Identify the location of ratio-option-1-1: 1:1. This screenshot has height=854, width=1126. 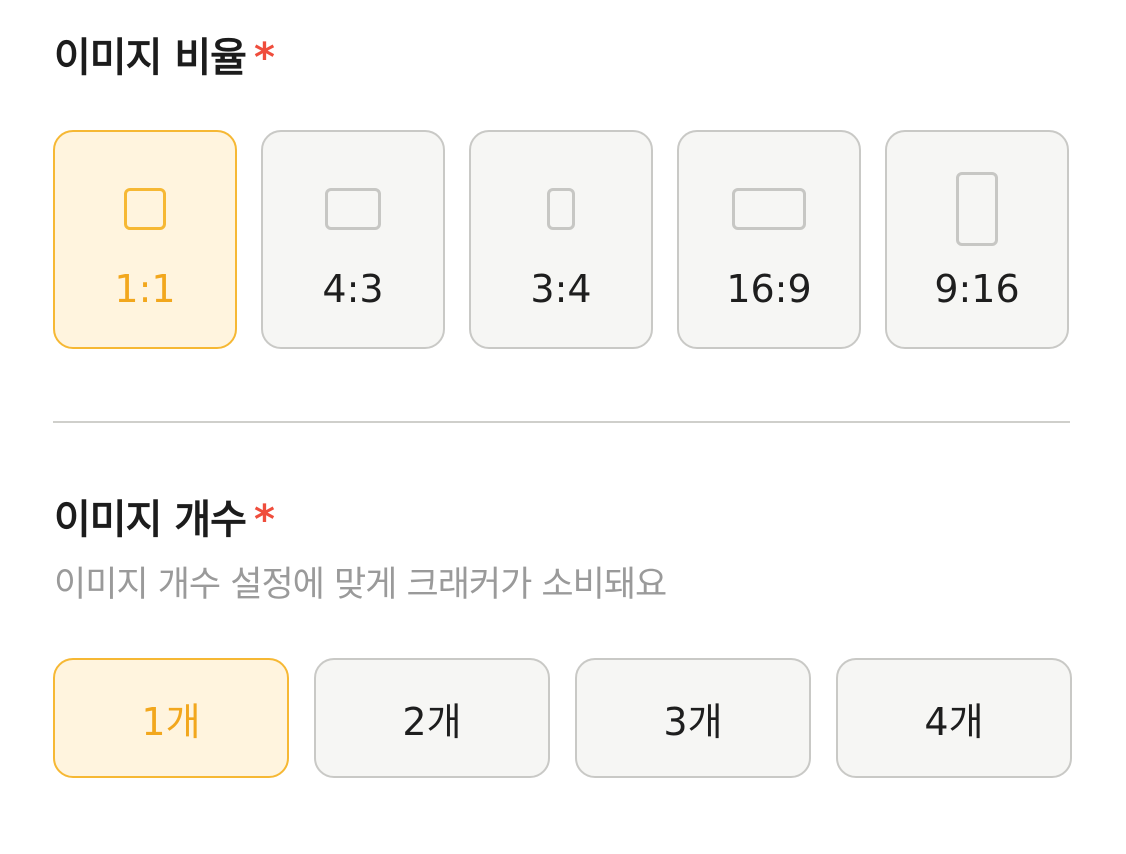
(145, 239).